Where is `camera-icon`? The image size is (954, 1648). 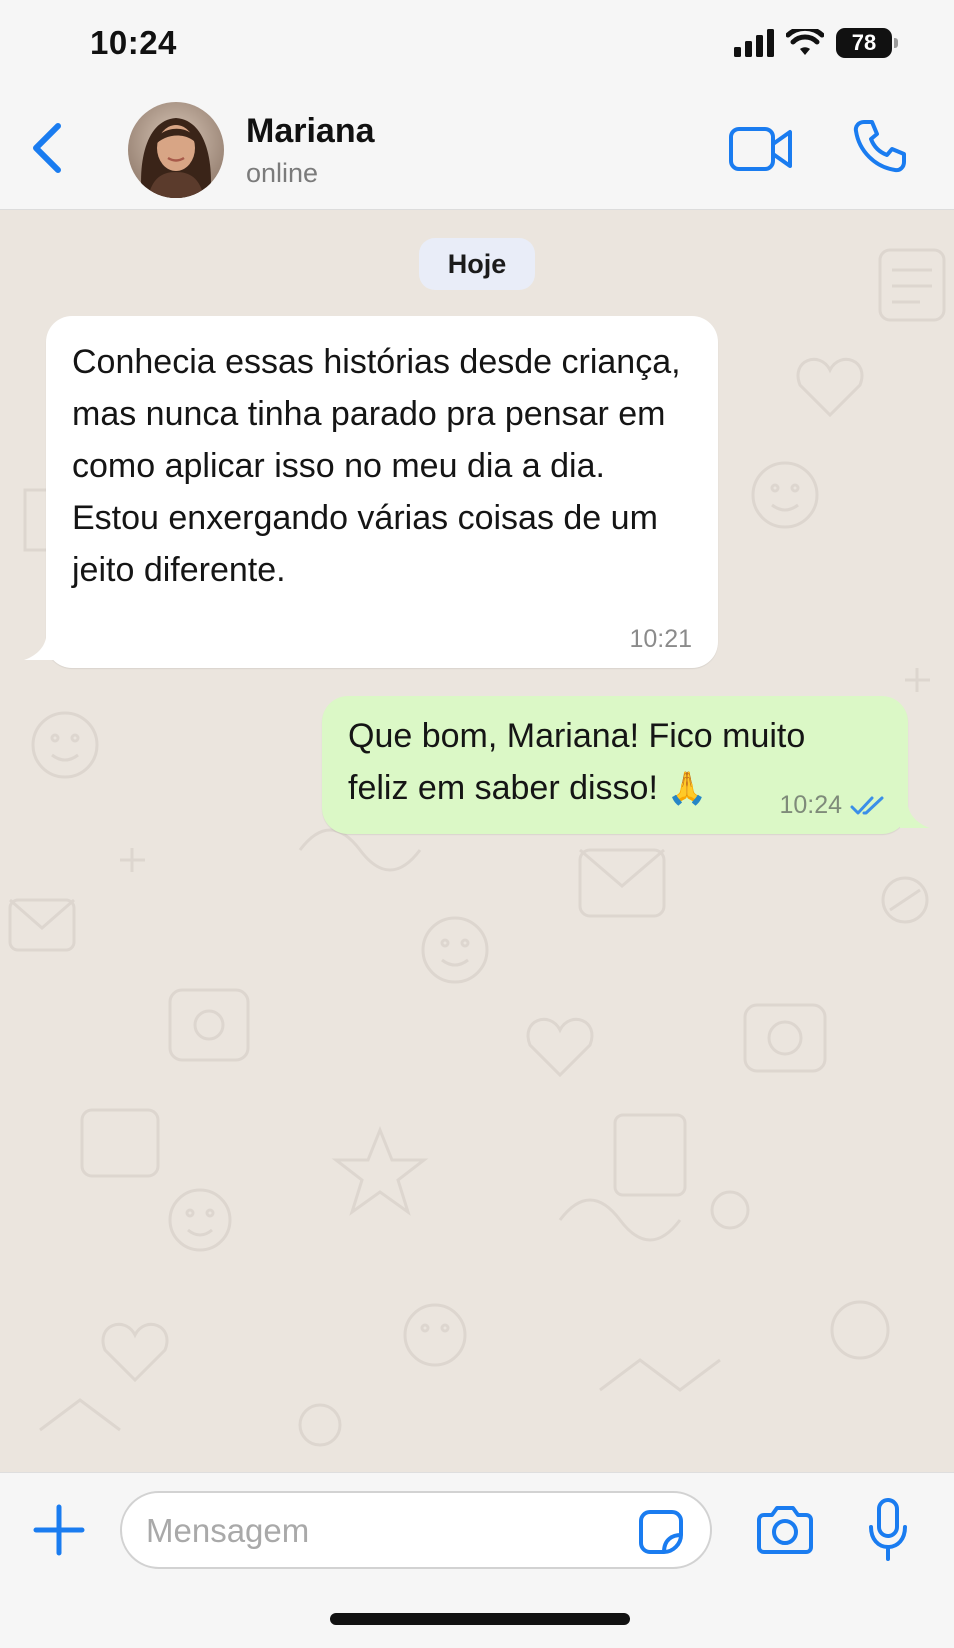 camera-icon is located at coordinates (785, 1529).